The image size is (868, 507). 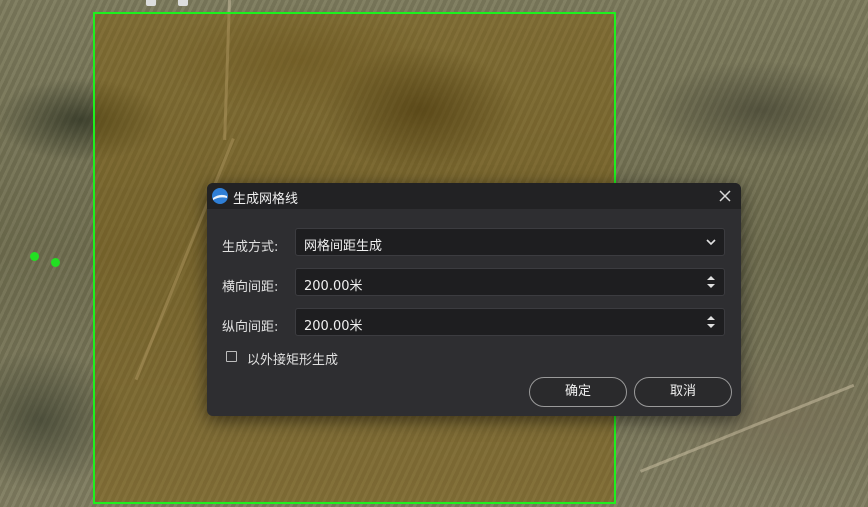 What do you see at coordinates (474, 196) in the screenshot?
I see `dialog-titlebar: 生成网格线` at bounding box center [474, 196].